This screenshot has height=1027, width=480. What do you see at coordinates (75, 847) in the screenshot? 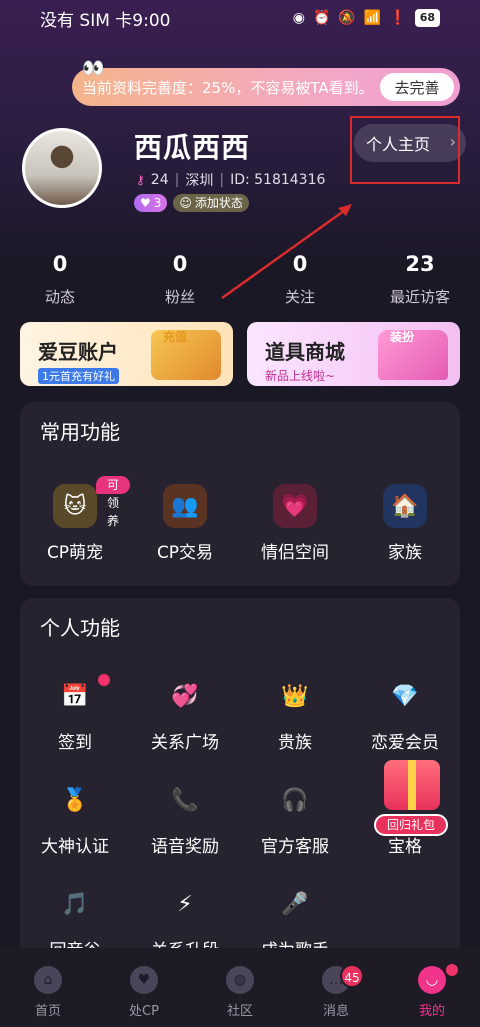
I see `expert-cert-label: 大神认证` at bounding box center [75, 847].